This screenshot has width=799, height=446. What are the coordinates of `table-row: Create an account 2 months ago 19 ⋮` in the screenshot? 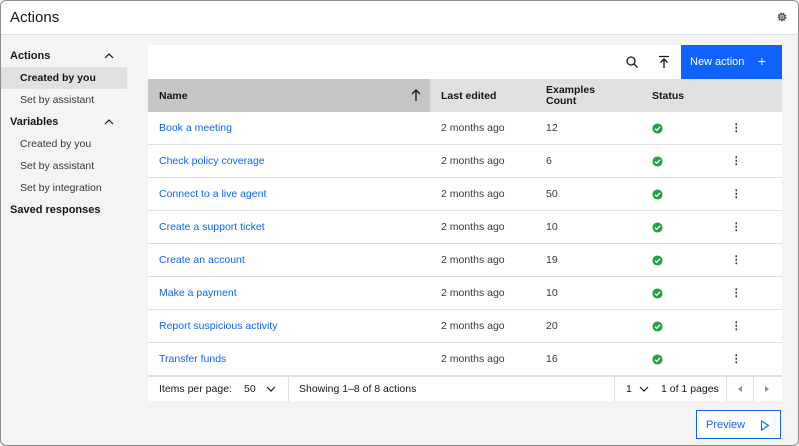 It's located at (465, 260).